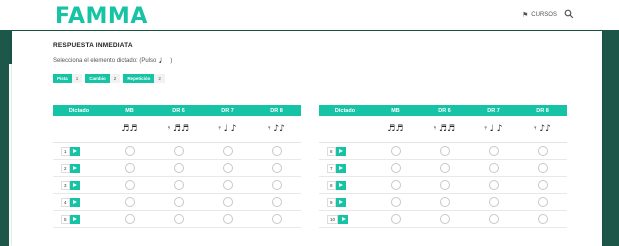 This screenshot has height=246, width=619. I want to click on nav-cursos-link: ⚑ CURSOS, so click(539, 15).